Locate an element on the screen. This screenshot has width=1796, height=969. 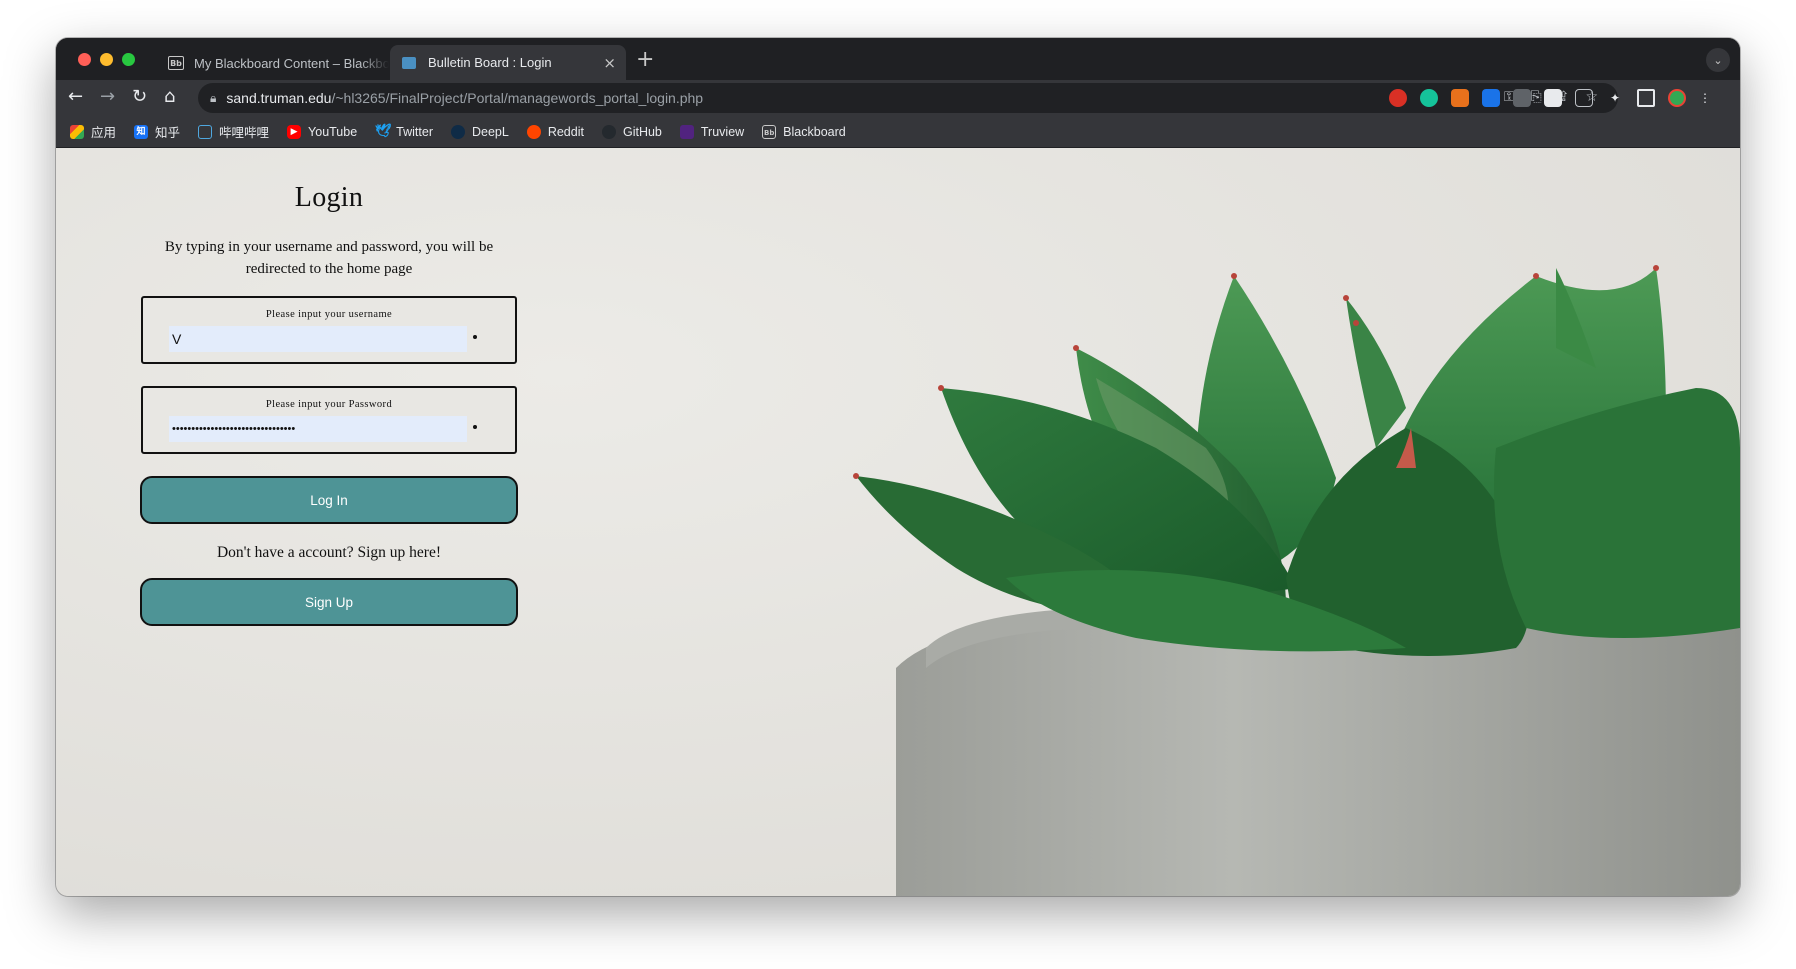
signup-button: Sign Up is located at coordinates (329, 602).